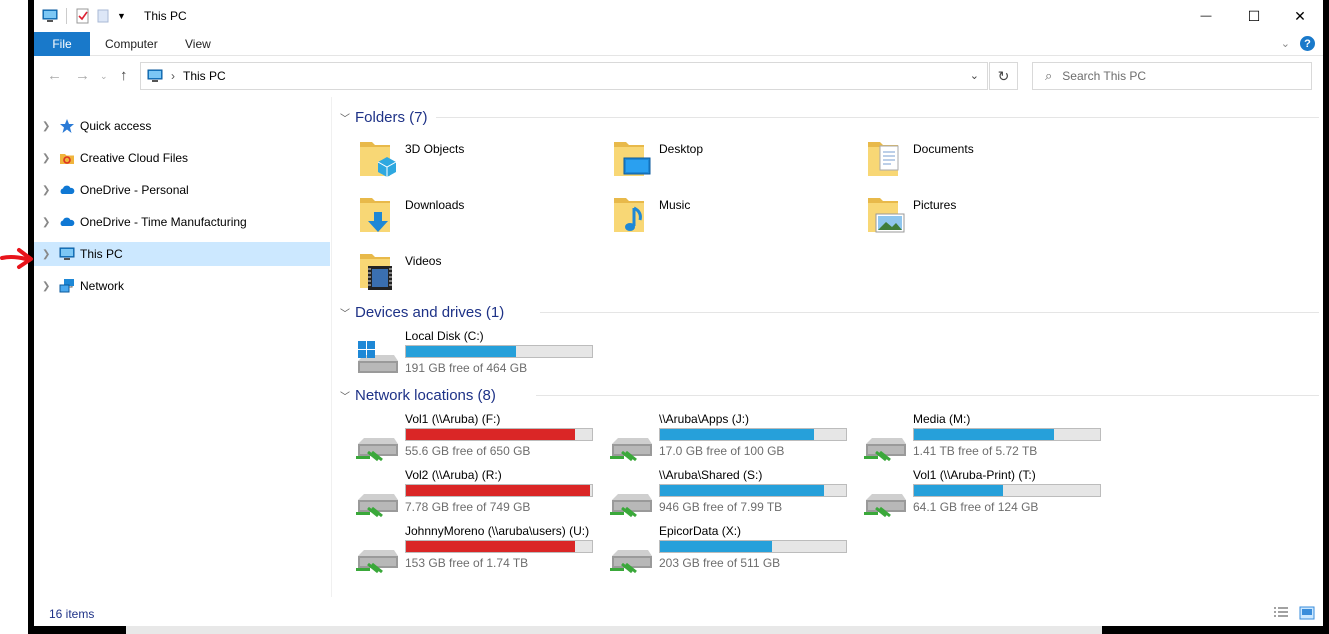 This screenshot has height=634, width=1329. I want to click on sidebar-item-label: Creative Cloud Files, so click(134, 158).